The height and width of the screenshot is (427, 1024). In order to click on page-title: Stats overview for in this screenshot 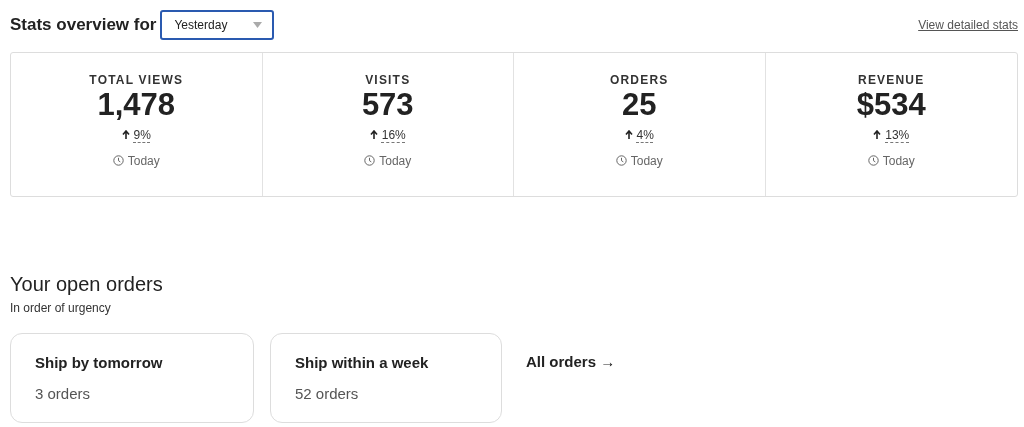, I will do `click(83, 25)`.